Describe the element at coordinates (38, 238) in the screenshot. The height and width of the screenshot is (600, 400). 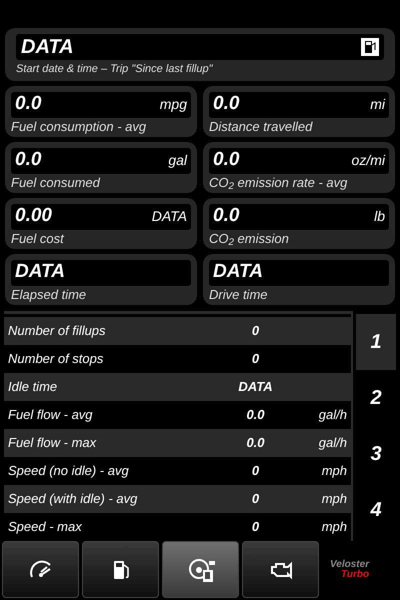
I see `metric-label: Fuel cost` at that location.